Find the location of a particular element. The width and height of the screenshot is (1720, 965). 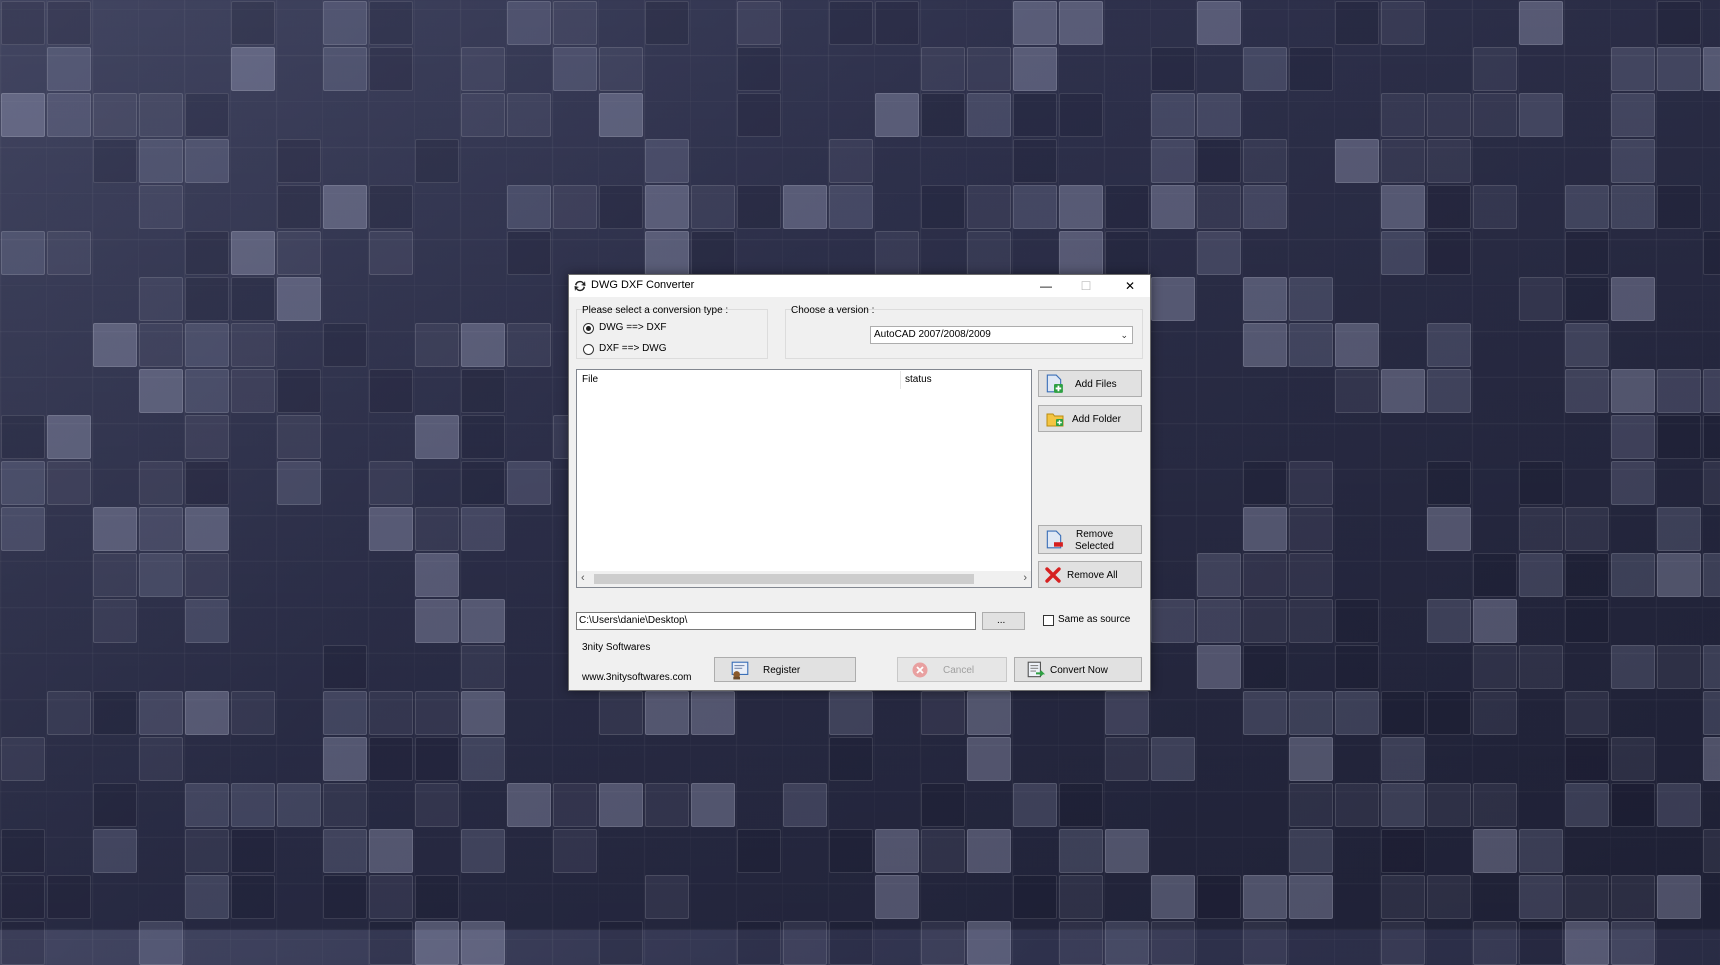

file-list: File status ‹ › is located at coordinates (804, 478).